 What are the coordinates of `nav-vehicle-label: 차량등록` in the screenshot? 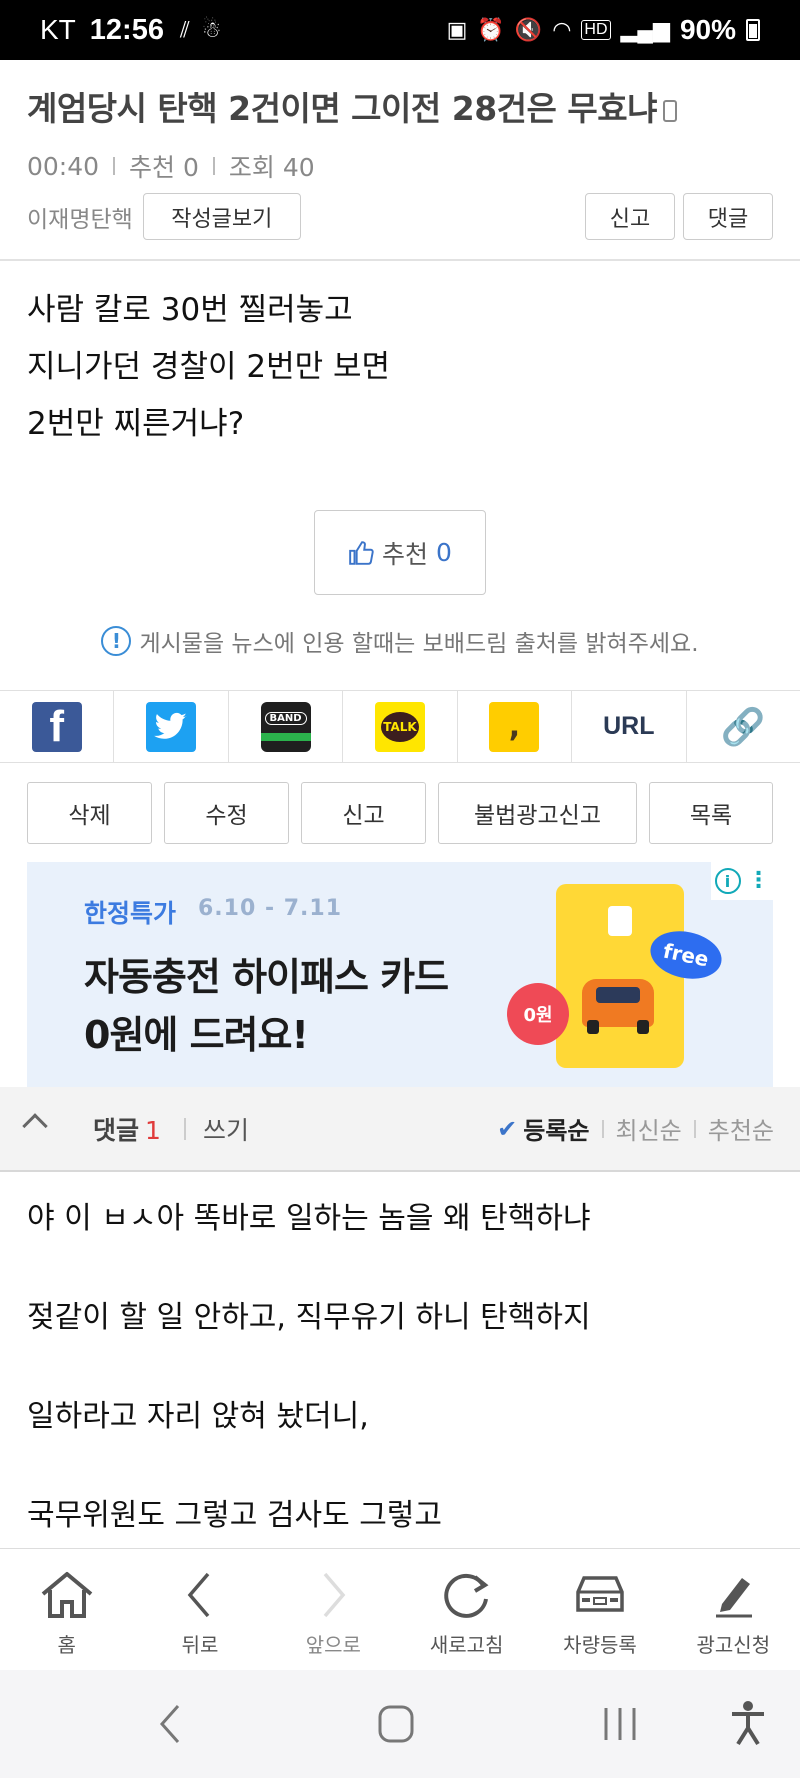 It's located at (600, 1645).